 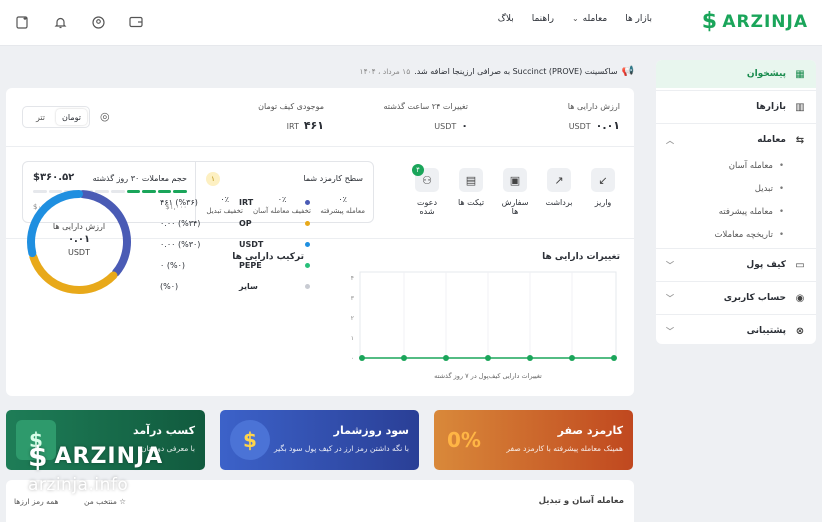 I want to click on coin-bag-icon: $, so click(x=250, y=440).